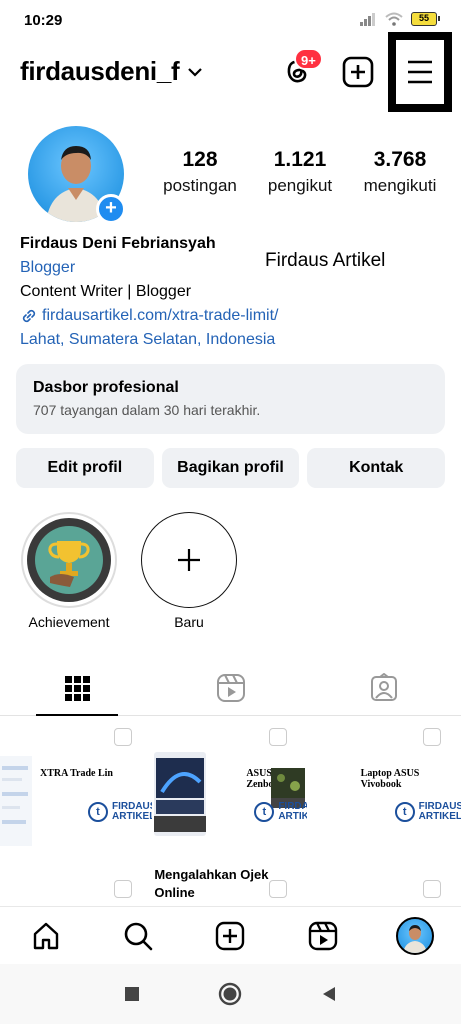 The image size is (461, 1024). I want to click on profile-location: Lahat, Sumatera Selatan, Indonesia, so click(235, 340).